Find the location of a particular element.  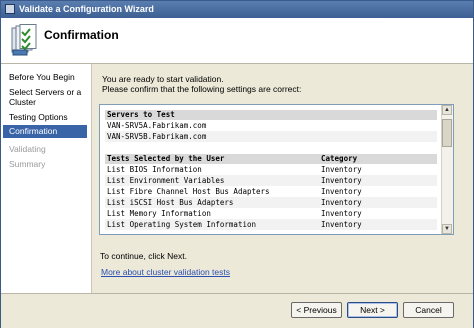

scroll-thumb is located at coordinates (447, 133).